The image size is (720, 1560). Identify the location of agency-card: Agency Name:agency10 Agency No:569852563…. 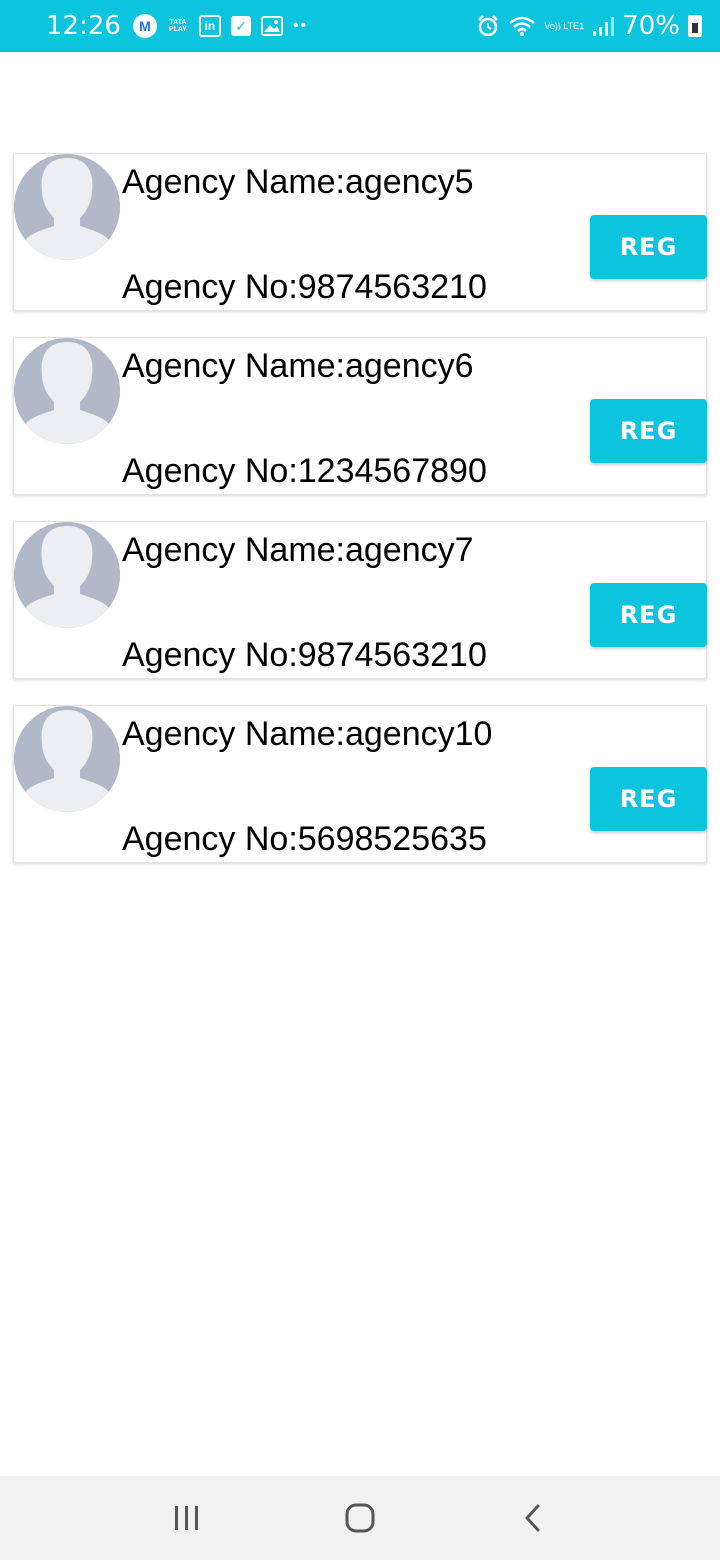
(360, 784).